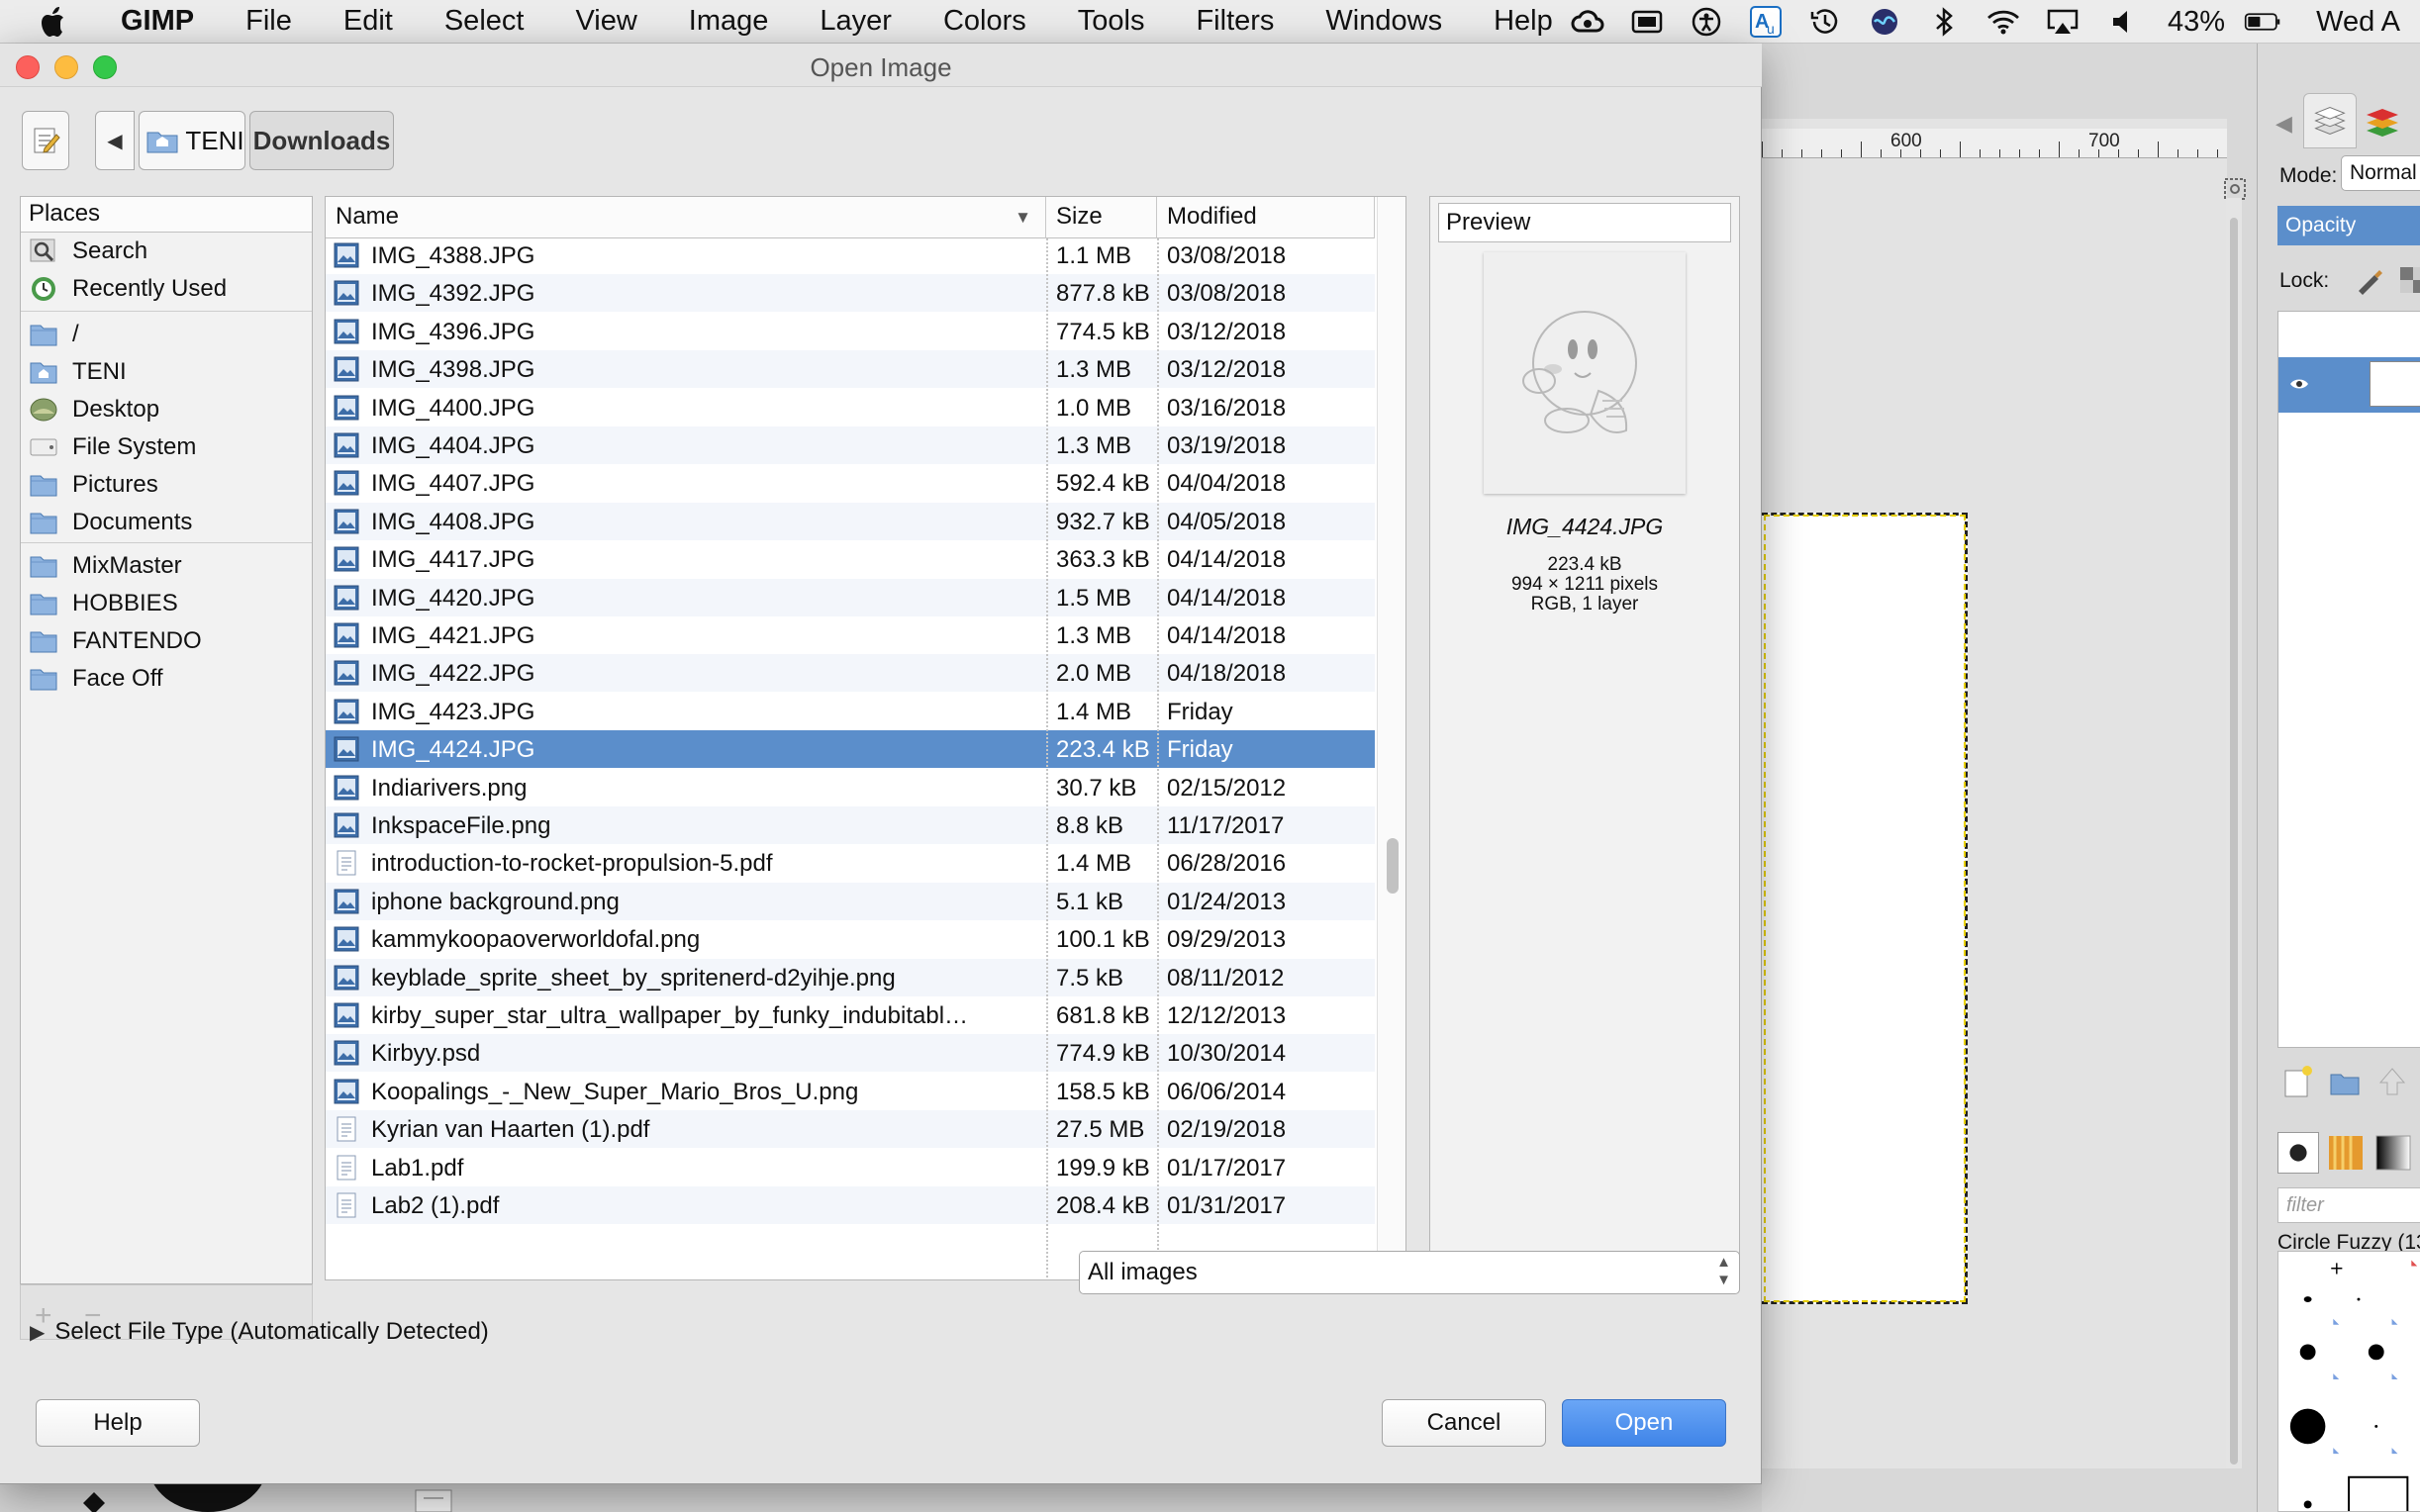 This screenshot has width=2420, height=1512. Describe the element at coordinates (2262, 22) in the screenshot. I see `battery-icon` at that location.